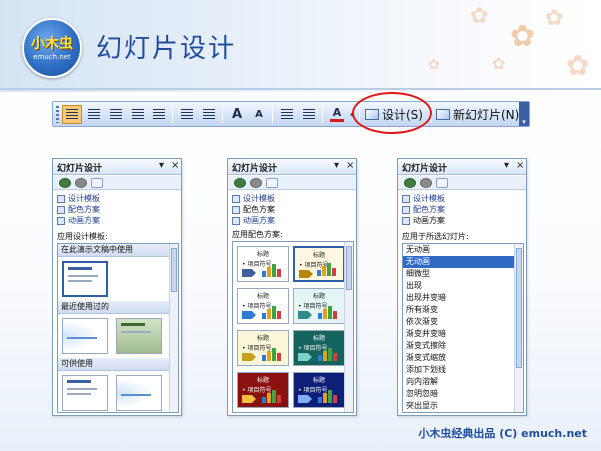  I want to click on animation-list-item: 渐变式擦除, so click(463, 346).